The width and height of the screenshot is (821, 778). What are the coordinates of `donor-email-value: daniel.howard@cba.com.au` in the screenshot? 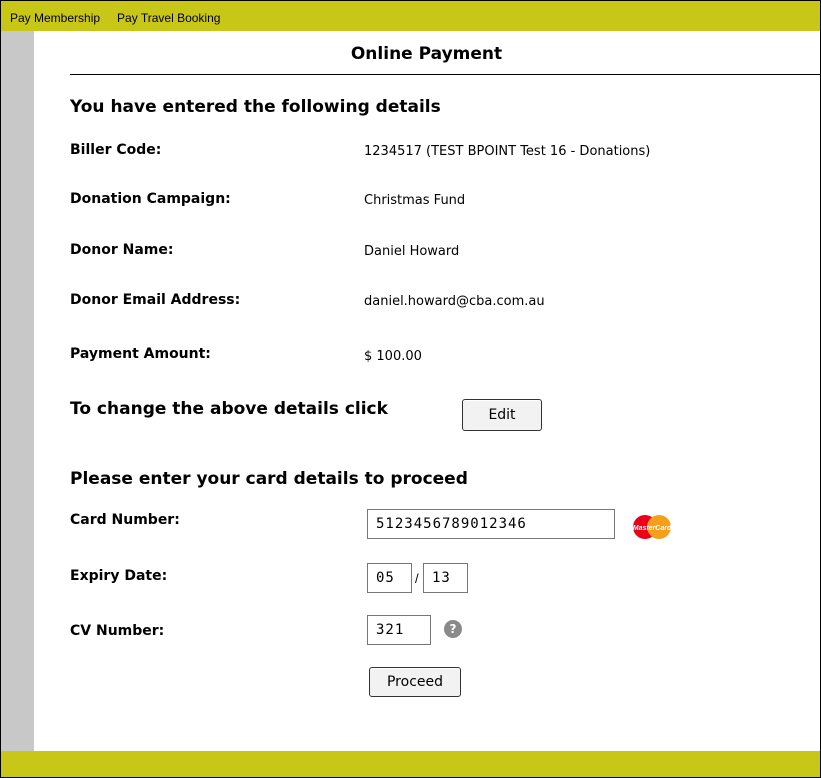 It's located at (454, 301).